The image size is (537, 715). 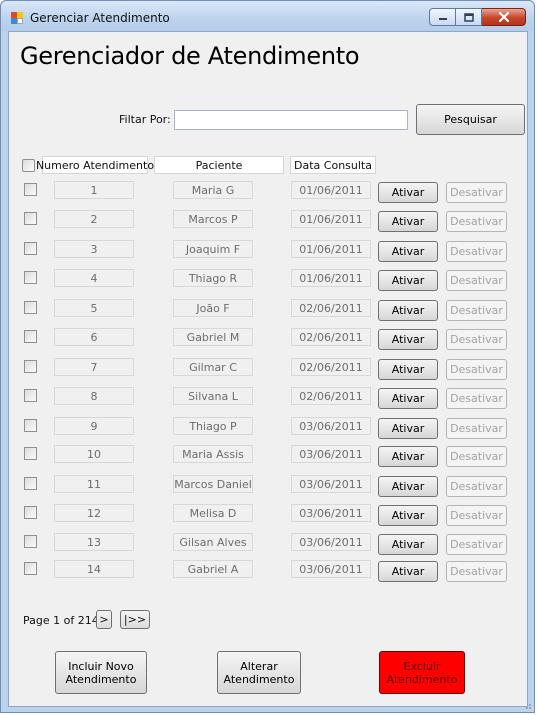 I want to click on header-data-consulta: Data Consulta, so click(x=333, y=165).